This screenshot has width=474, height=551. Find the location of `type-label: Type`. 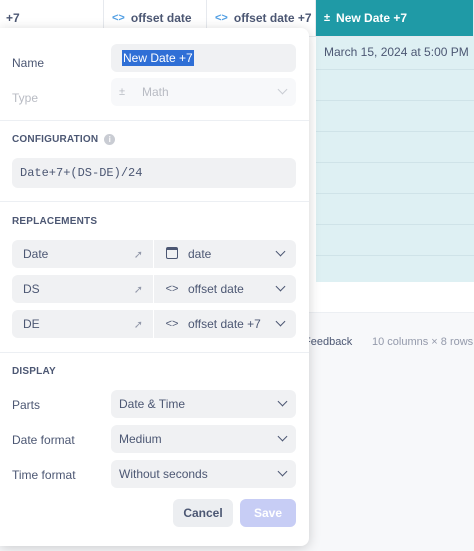

type-label: Type is located at coordinates (25, 98).